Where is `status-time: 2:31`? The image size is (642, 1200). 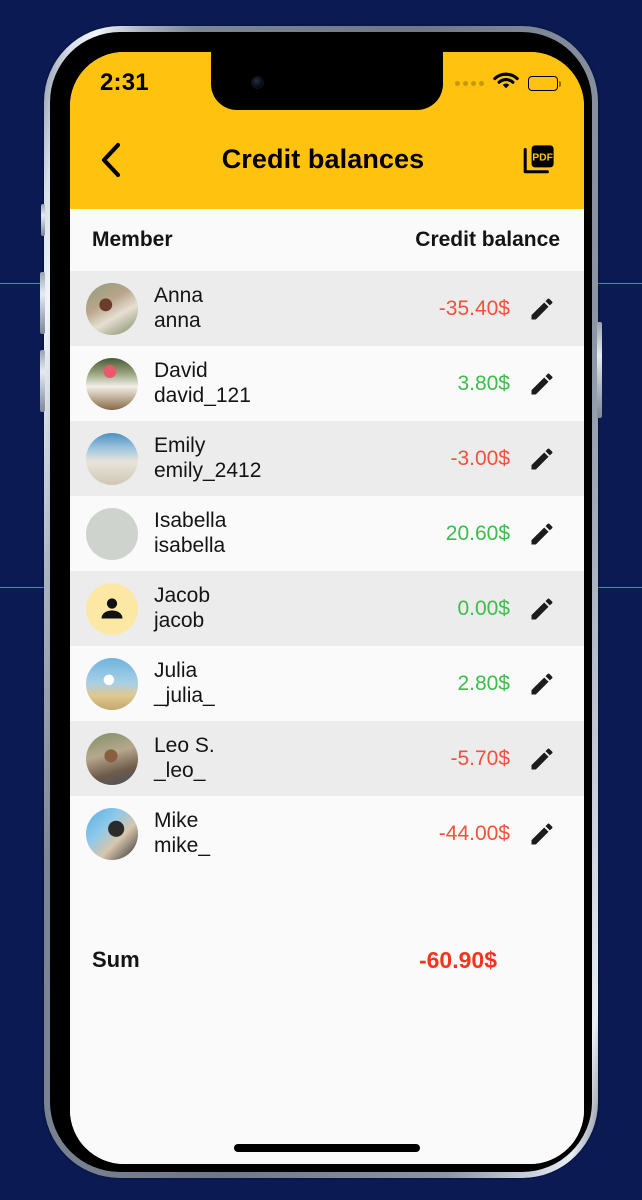
status-time: 2:31 is located at coordinates (124, 82).